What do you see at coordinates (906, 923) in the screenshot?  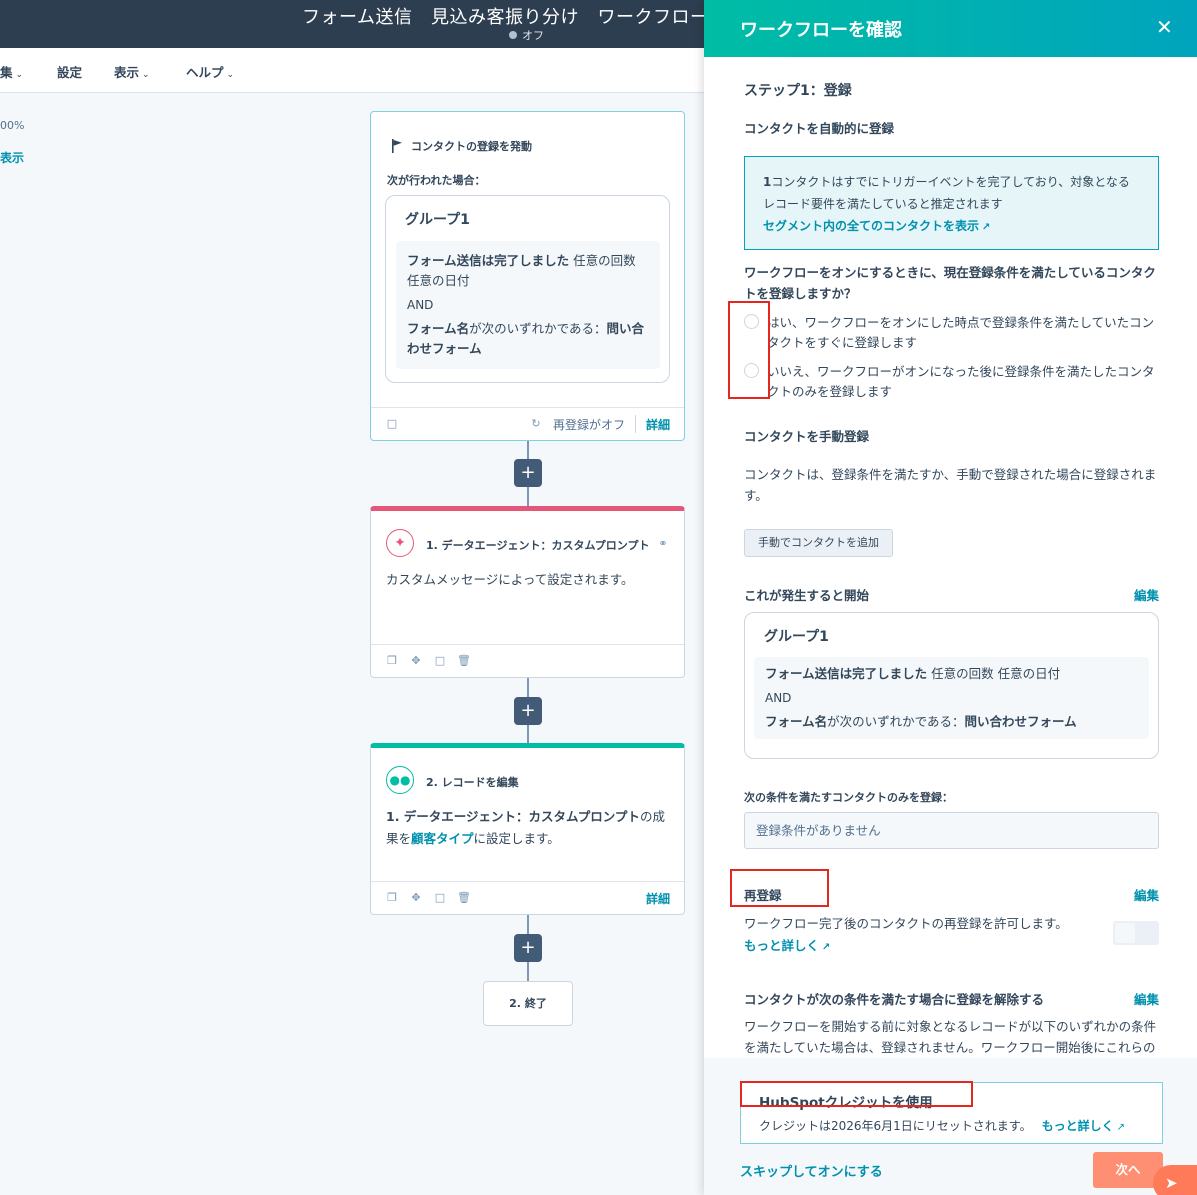 I see `reenroll-text: ワークフロー完了後のコンタクトの再登録を許可します。` at bounding box center [906, 923].